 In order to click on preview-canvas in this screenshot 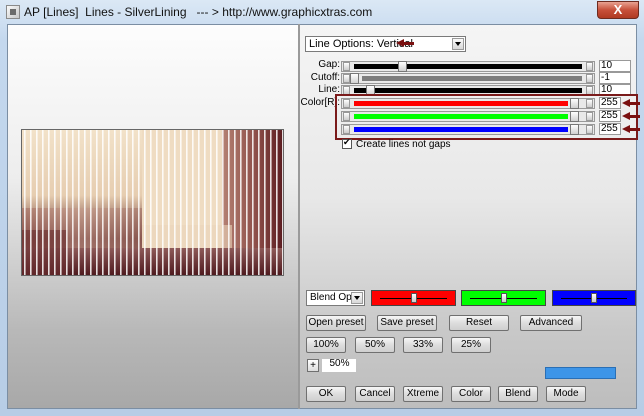, I will do `click(152, 202)`.